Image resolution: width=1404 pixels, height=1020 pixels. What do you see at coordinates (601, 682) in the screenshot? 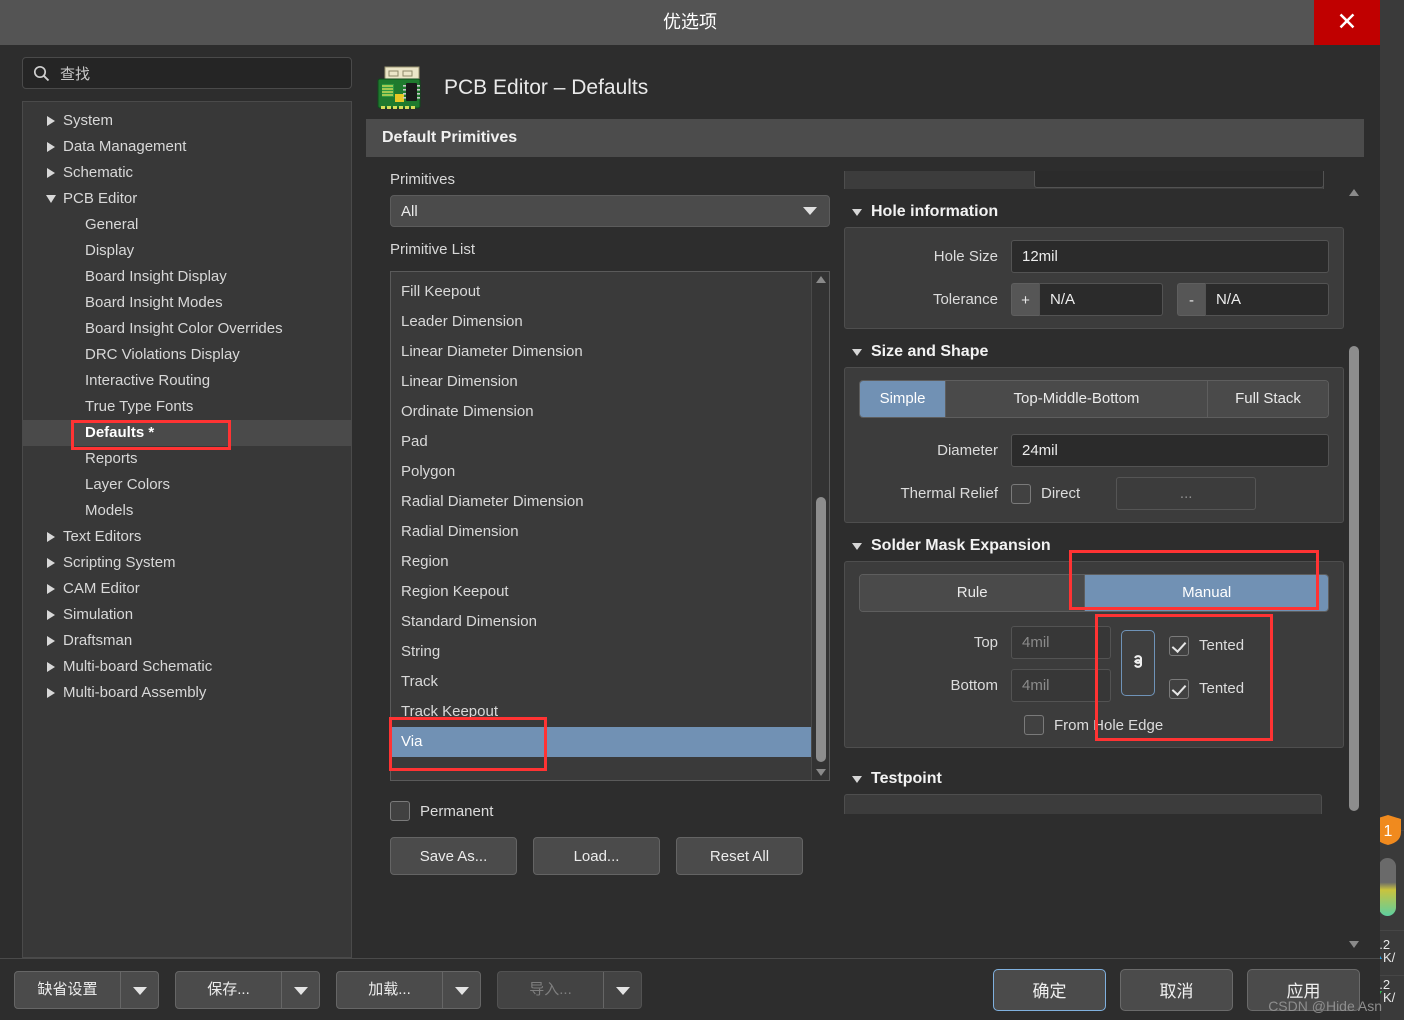
I see `primitive-list-item: Track` at bounding box center [601, 682].